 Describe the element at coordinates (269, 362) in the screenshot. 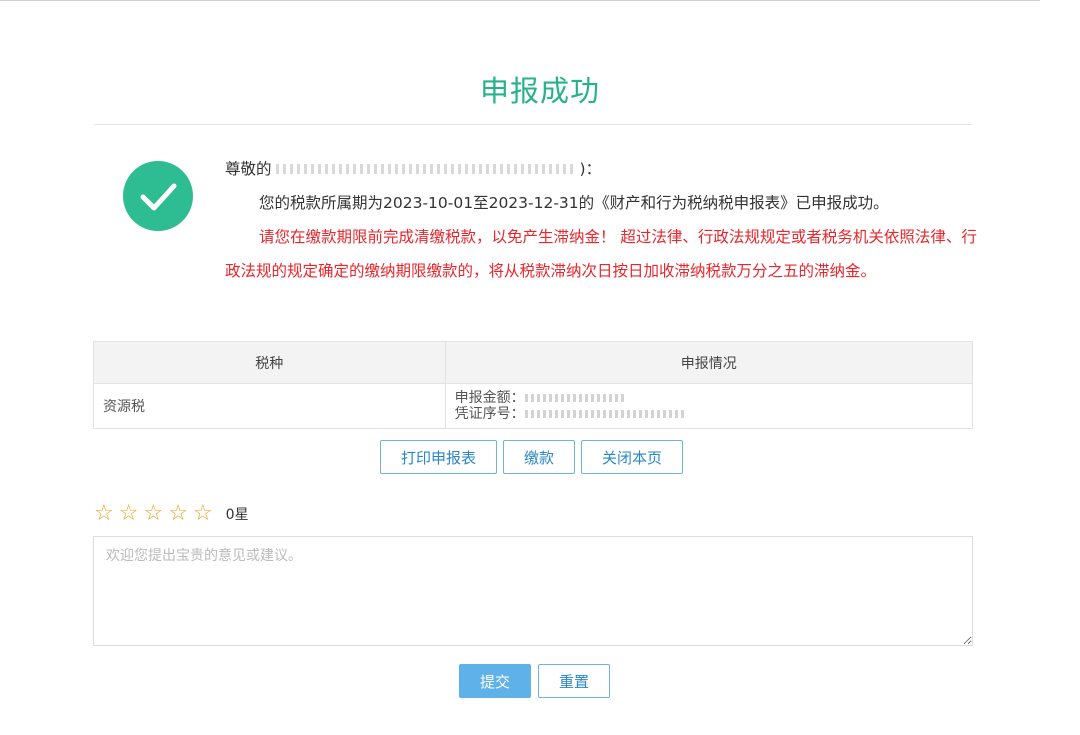

I see `header-tax-type: 税种` at that location.